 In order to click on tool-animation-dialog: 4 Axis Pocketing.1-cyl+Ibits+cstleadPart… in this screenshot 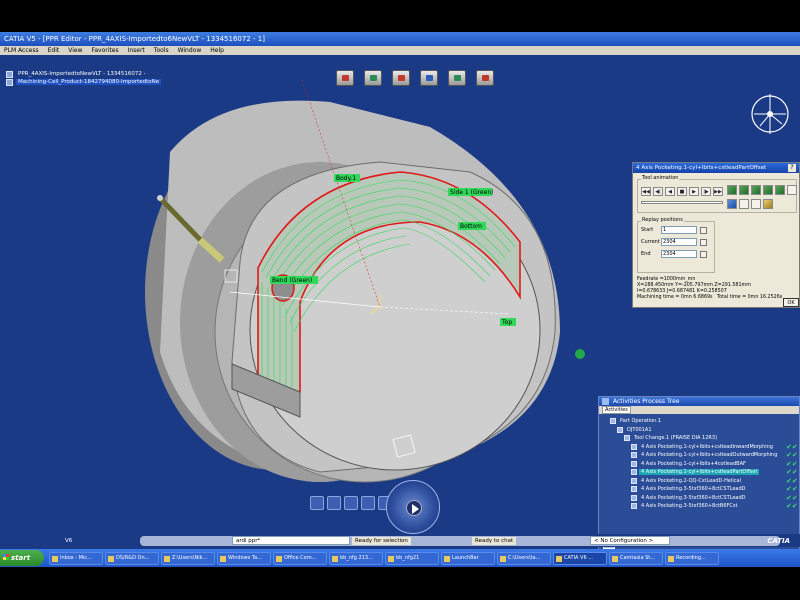, I will do `click(716, 235)`.